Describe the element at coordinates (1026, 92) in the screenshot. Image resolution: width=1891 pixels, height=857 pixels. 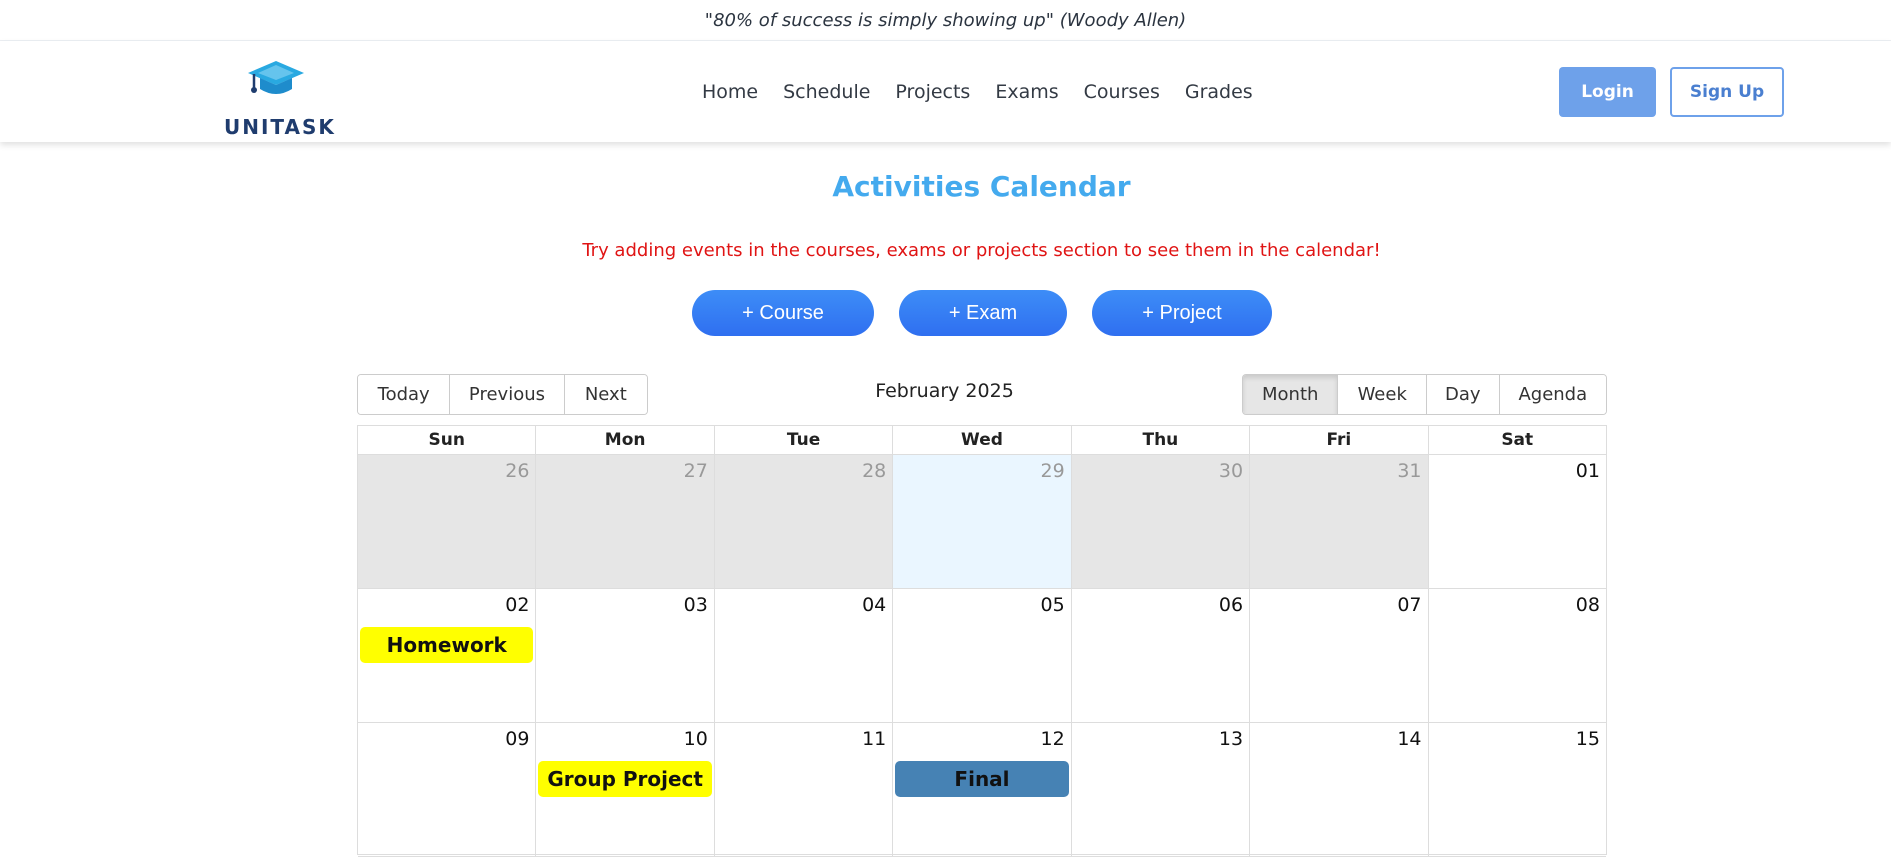
I see `nav-exams: Exams` at that location.